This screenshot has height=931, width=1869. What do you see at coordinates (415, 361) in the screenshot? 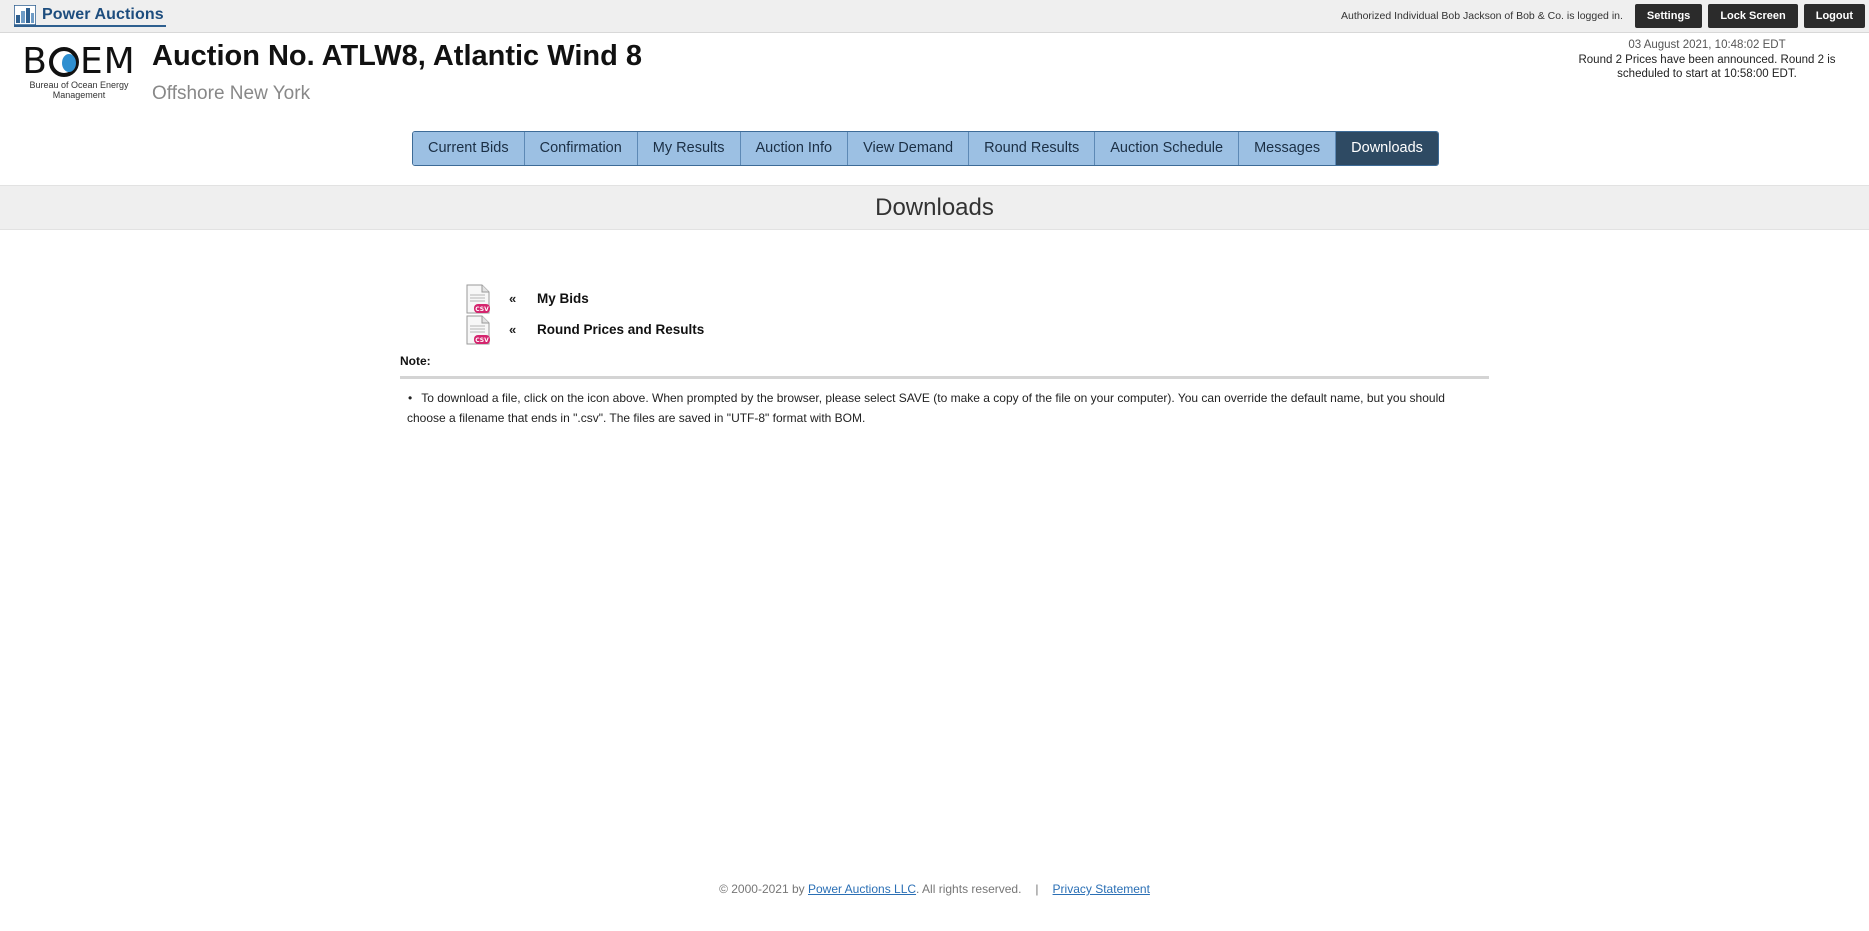
I see `note-label: Note:` at bounding box center [415, 361].